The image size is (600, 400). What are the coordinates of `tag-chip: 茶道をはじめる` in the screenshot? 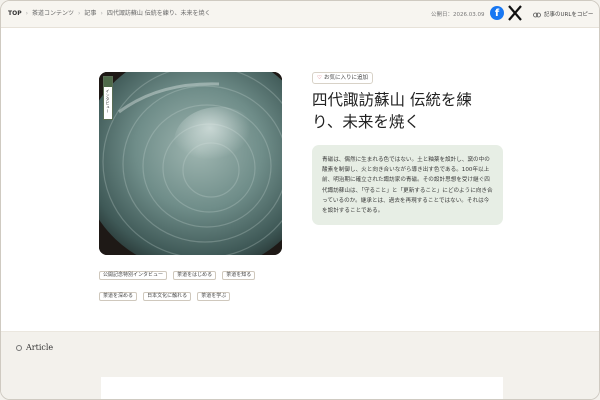 It's located at (195, 275).